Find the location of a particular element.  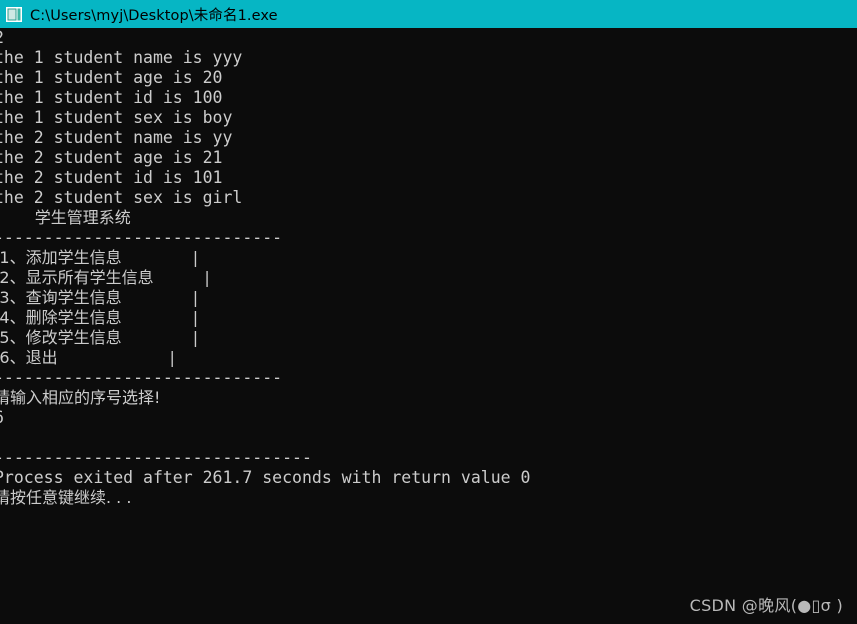

console-line: the 1 student name is yyy is located at coordinates (121, 57).